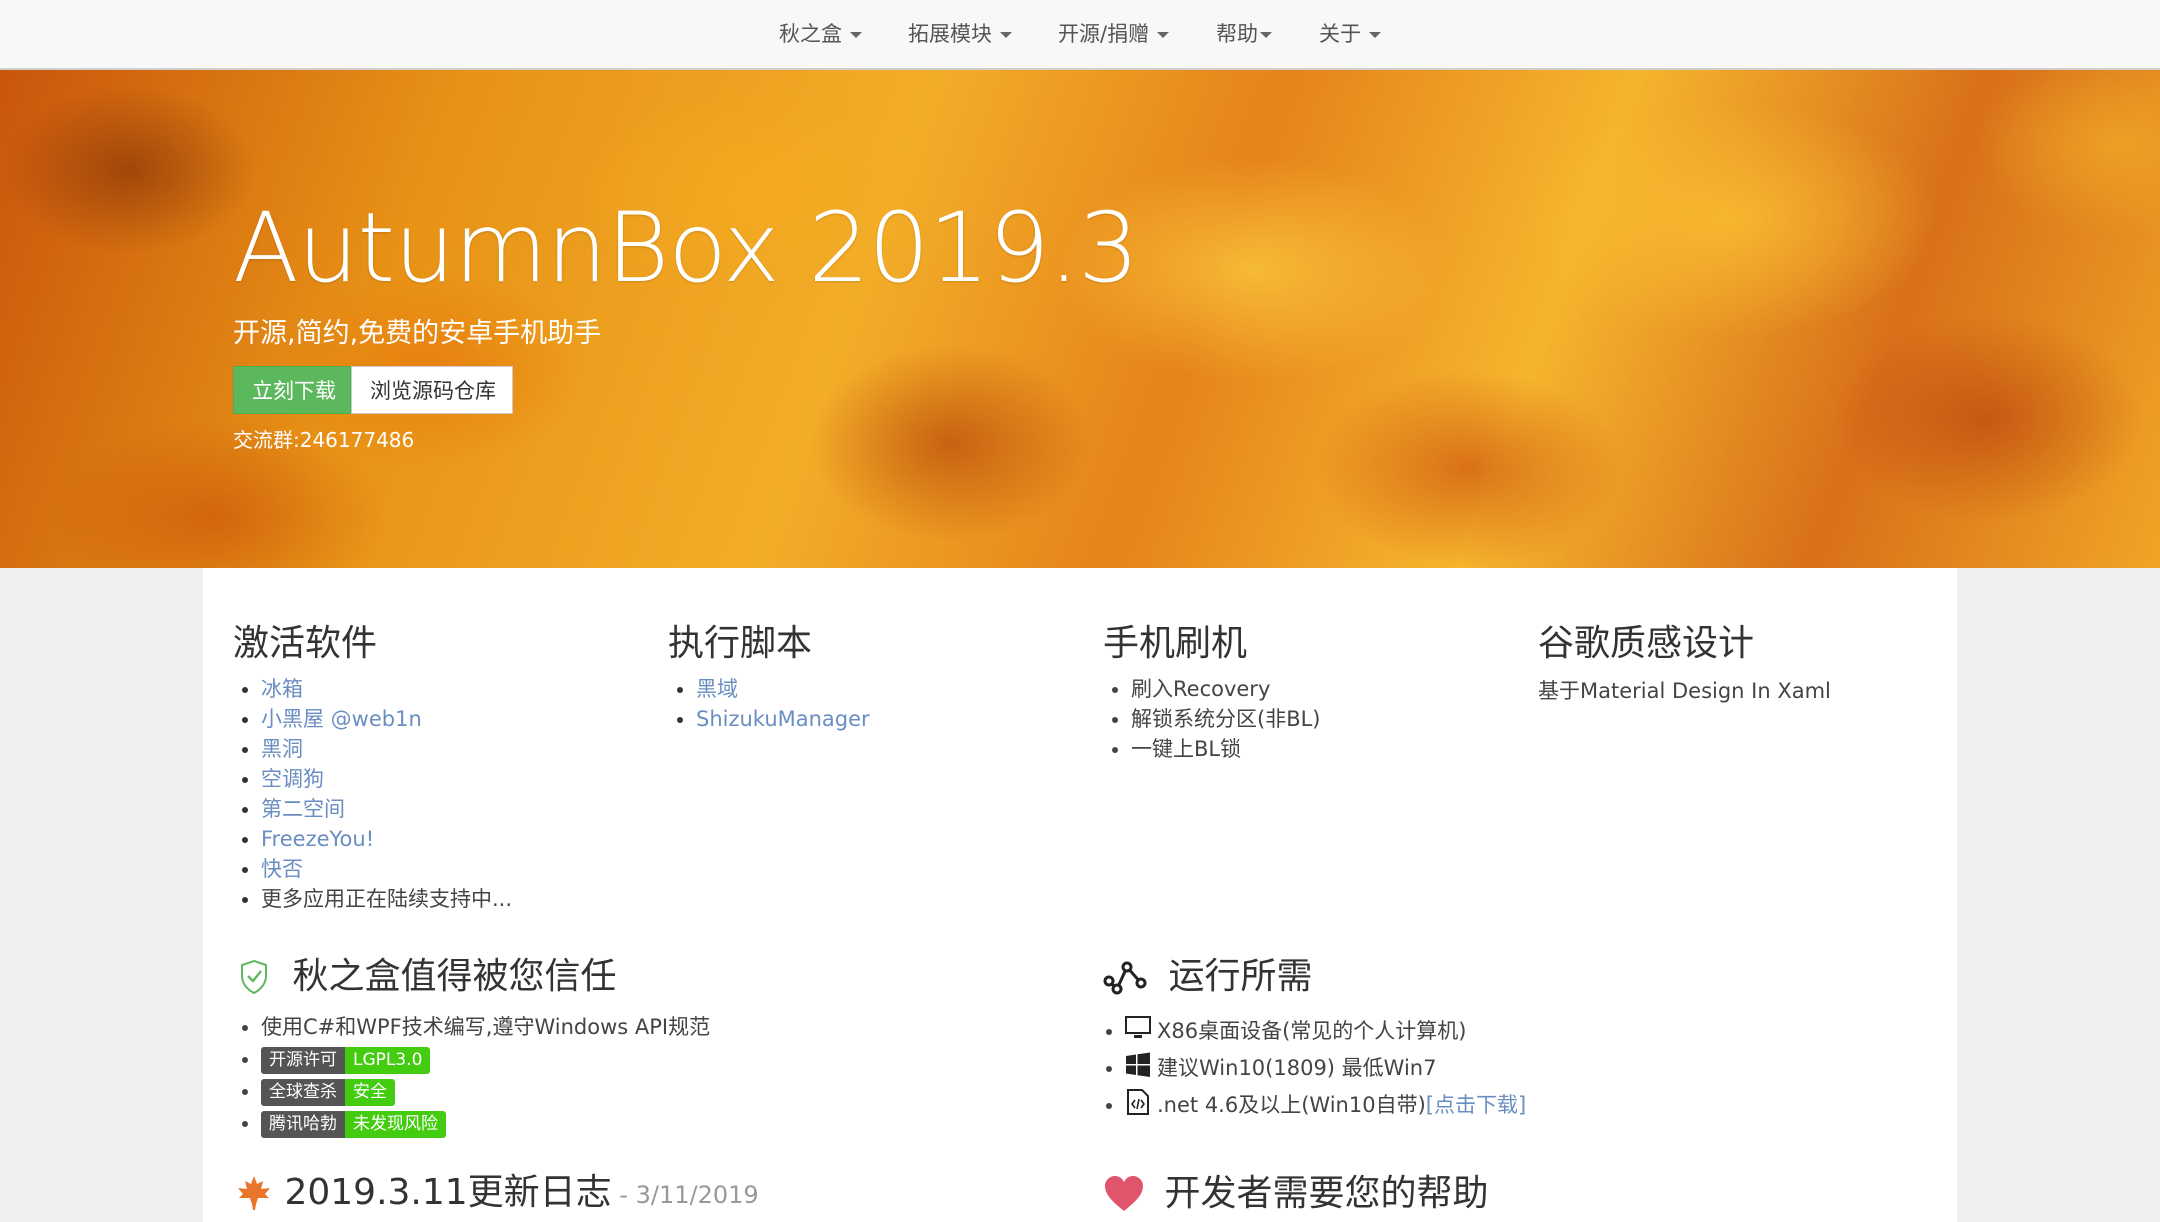 The image size is (2160, 1222). What do you see at coordinates (292, 390) in the screenshot?
I see `download-button: 立刻下载` at bounding box center [292, 390].